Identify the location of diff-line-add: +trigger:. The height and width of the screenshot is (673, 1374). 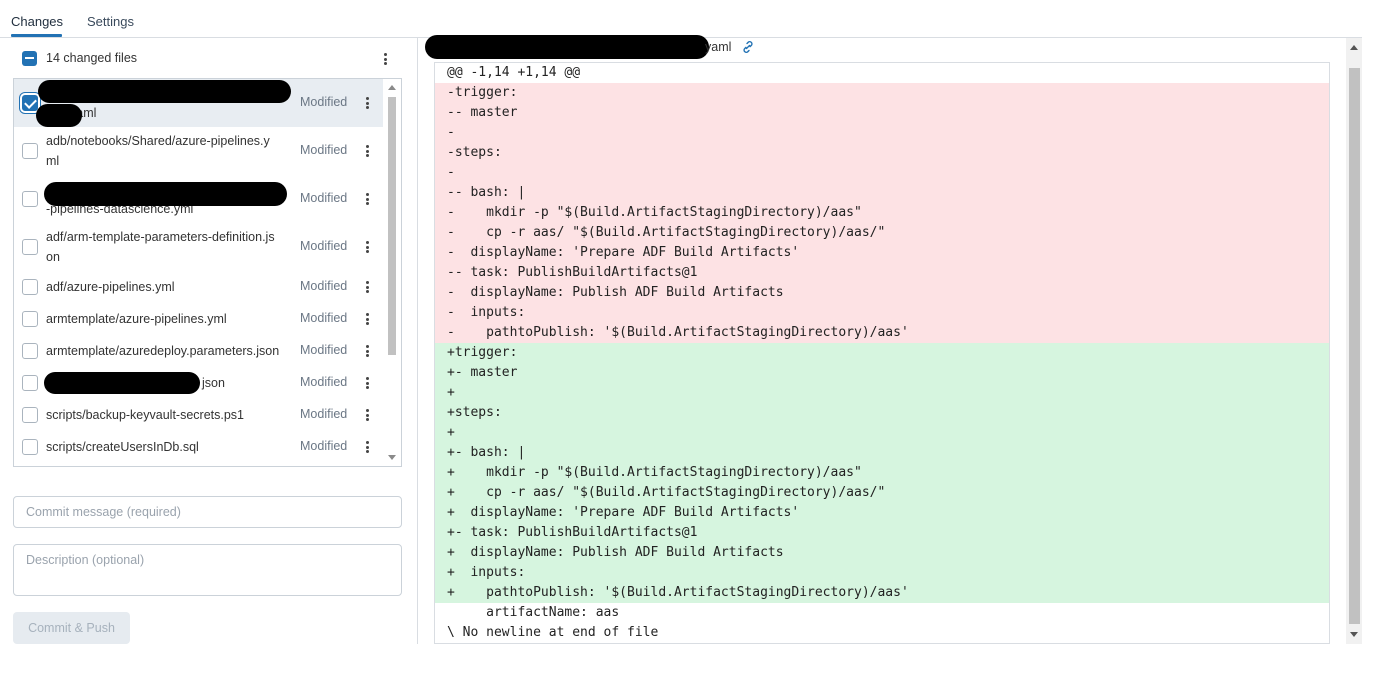
(882, 353).